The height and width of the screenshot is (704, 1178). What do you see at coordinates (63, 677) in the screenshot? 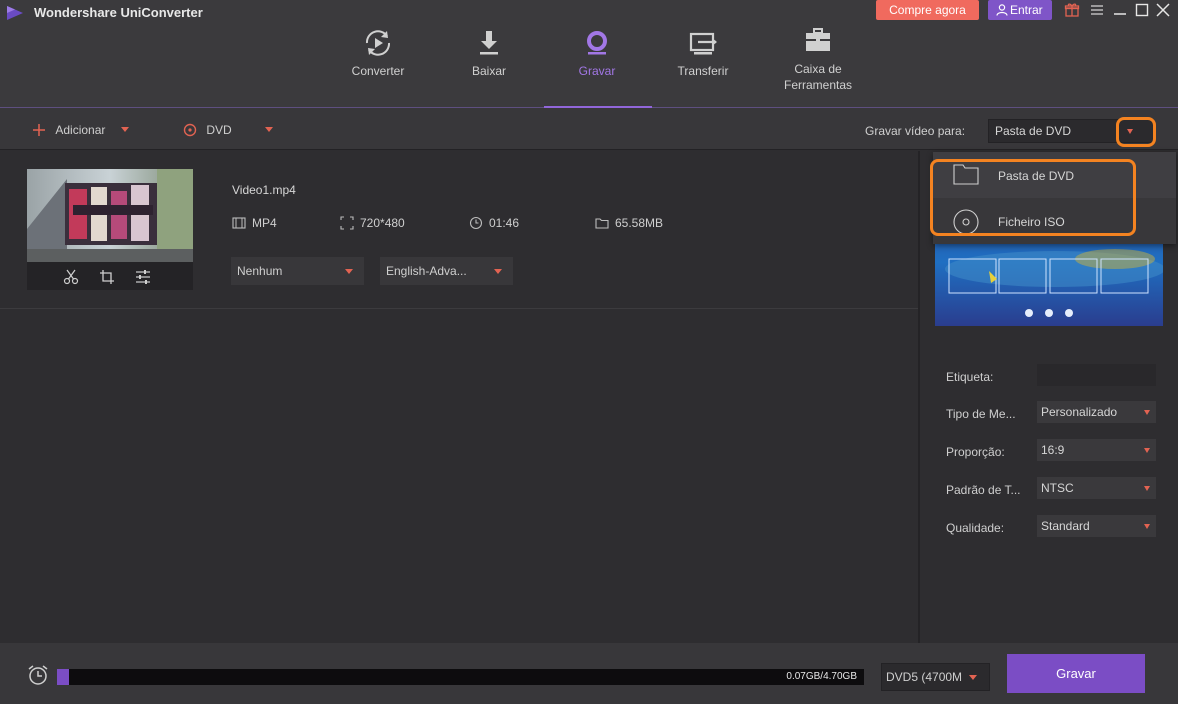
I see `disc-usage-fill` at bounding box center [63, 677].